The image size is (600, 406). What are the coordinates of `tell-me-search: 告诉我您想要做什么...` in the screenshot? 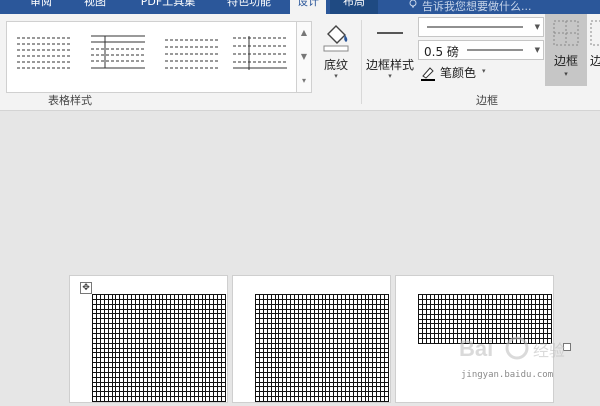 It's located at (470, 7).